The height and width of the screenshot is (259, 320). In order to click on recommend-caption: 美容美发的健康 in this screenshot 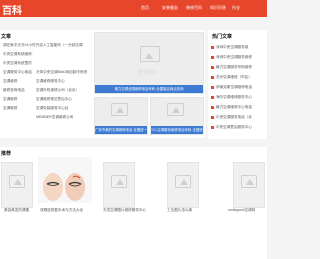, I will do `click(16, 210)`.